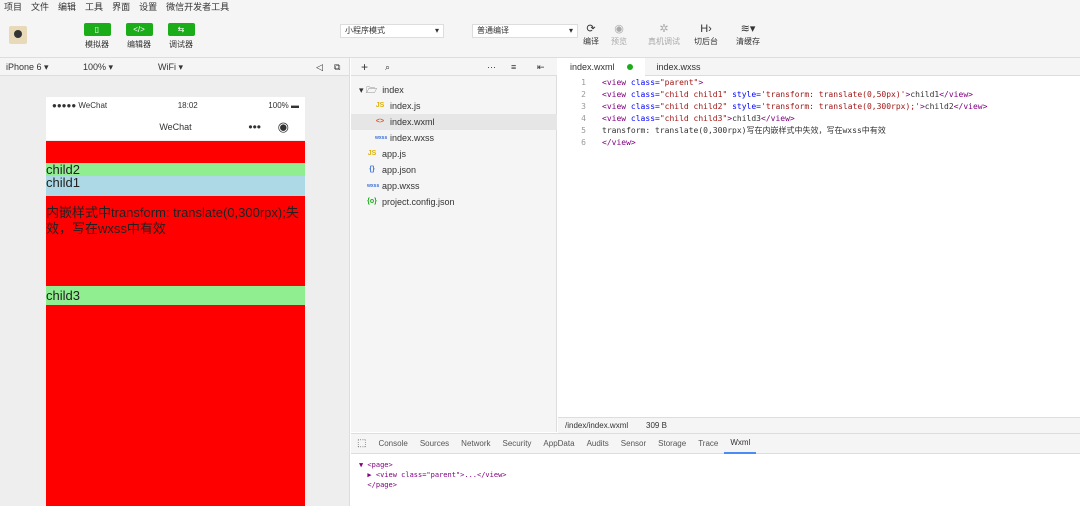 This screenshot has width=1080, height=506. Describe the element at coordinates (187, 105) in the screenshot. I see `clock: 18:02` at that location.